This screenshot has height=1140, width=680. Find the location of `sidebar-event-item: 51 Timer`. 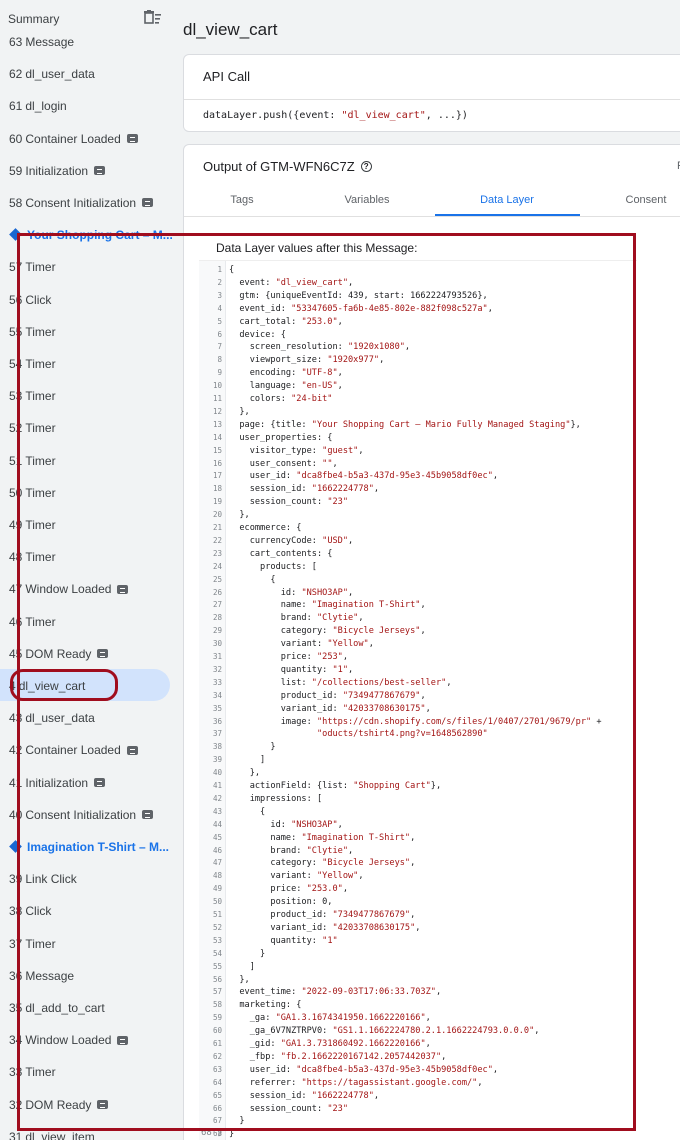

sidebar-event-item: 51 Timer is located at coordinates (91, 460).